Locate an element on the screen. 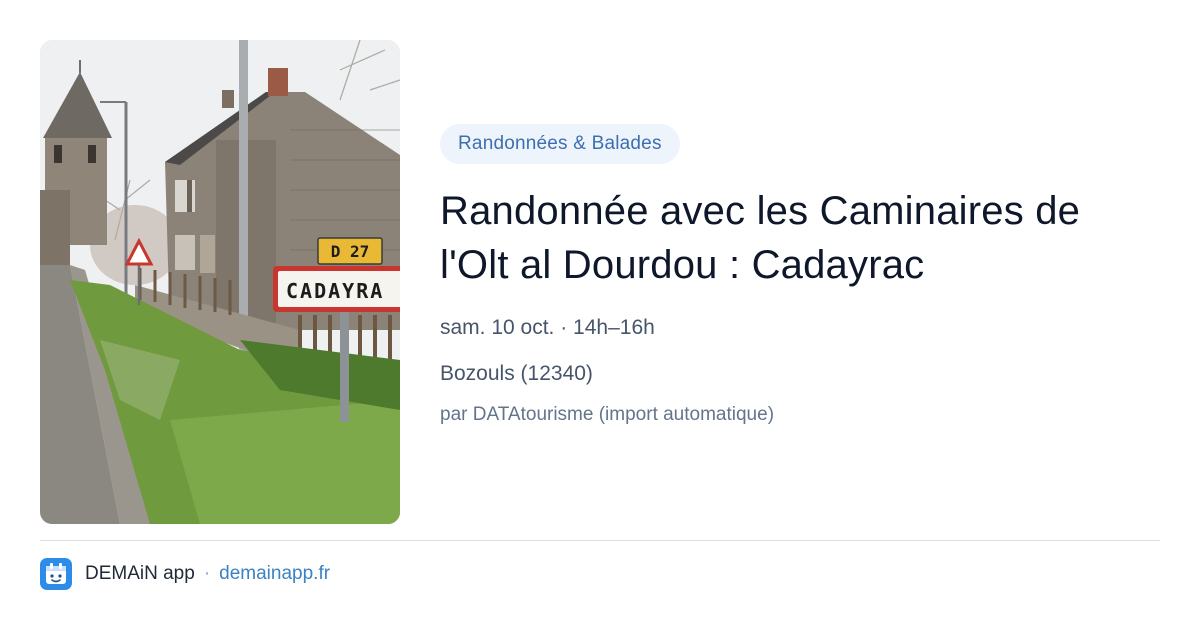 Image resolution: width=1200 pixels, height=630 pixels. calendar-face-icon is located at coordinates (56, 574).